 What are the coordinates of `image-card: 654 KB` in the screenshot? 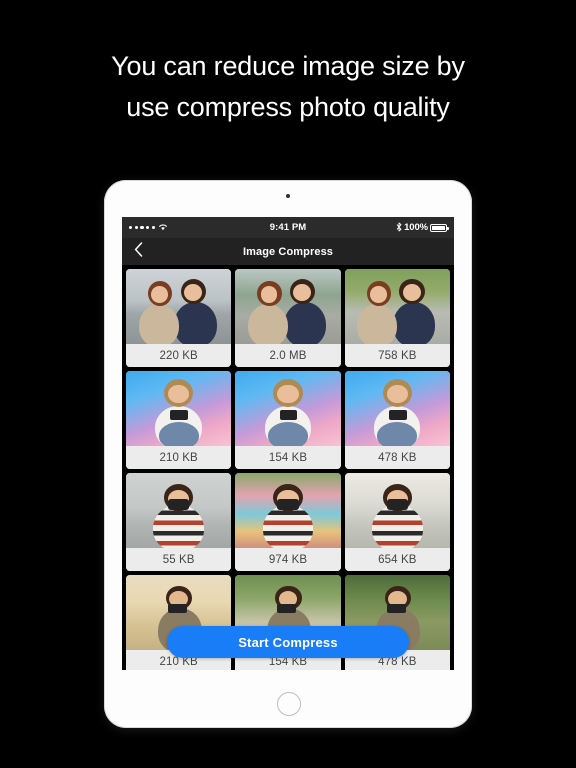 It's located at (397, 522).